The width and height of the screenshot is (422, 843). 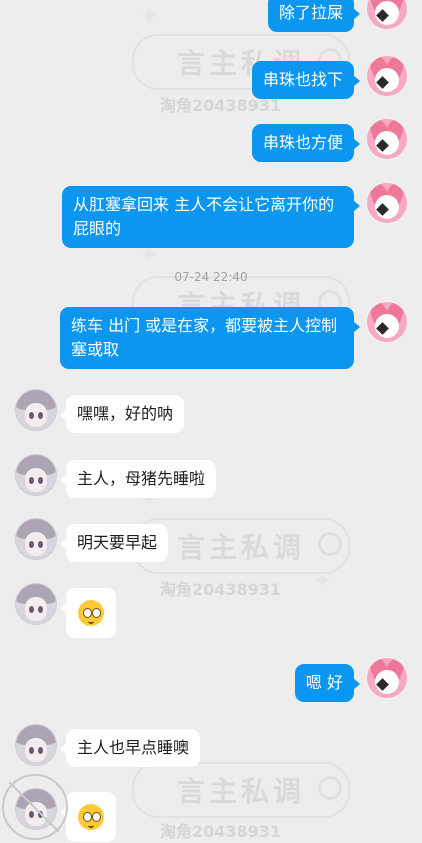 I want to click on message-bubble-outgoing: 练车 出门 或是在家，都要被主人控制塞或取, so click(x=210, y=338).